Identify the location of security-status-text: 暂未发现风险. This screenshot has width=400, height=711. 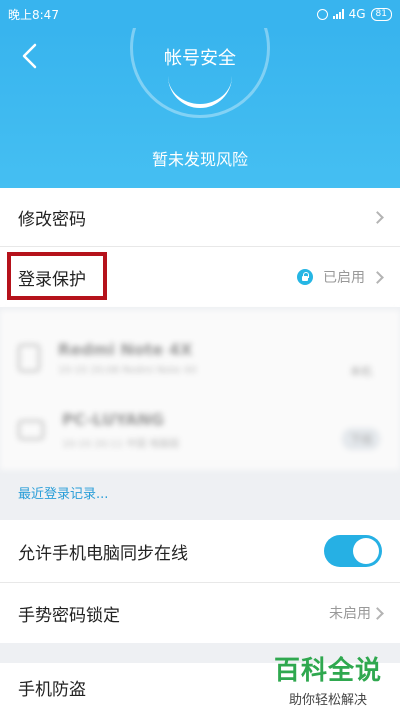
(199, 159).